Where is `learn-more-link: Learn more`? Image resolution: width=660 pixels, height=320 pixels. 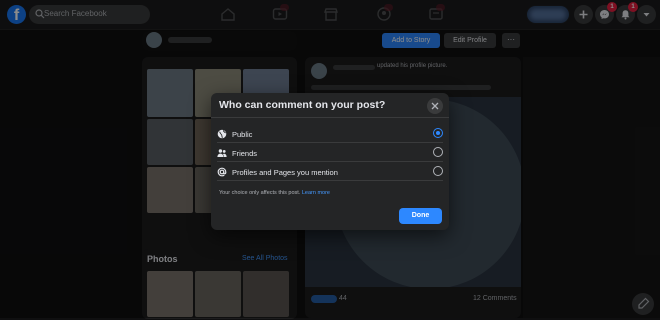
learn-more-link: Learn more is located at coordinates (316, 193).